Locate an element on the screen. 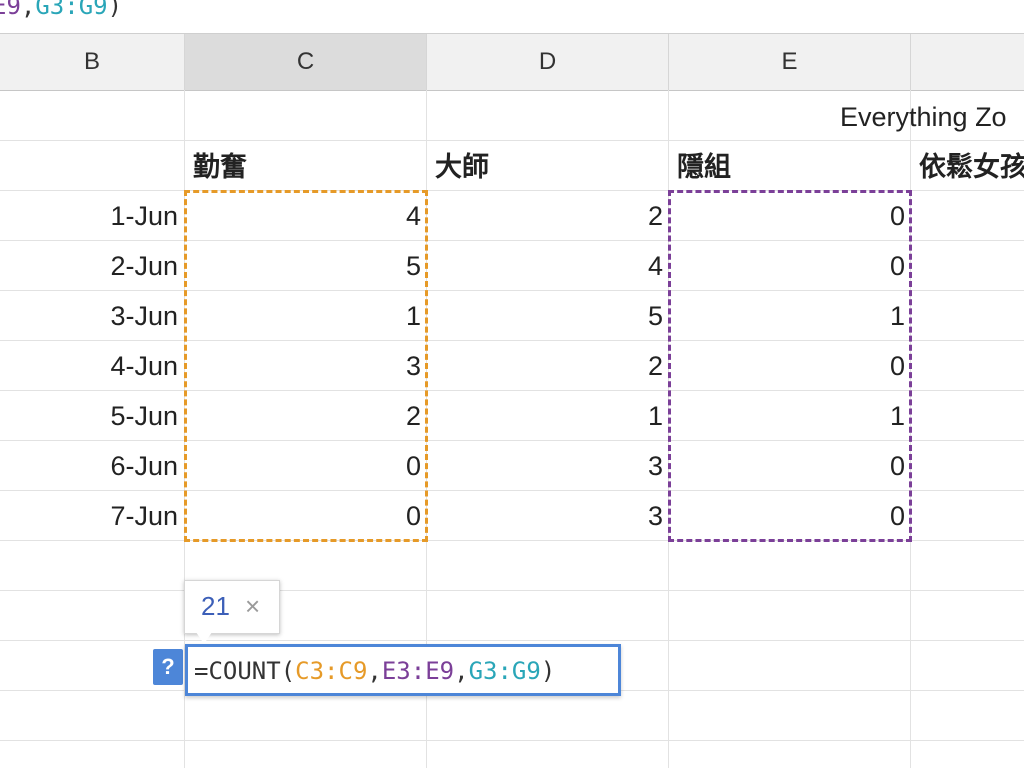  column-header-row: B C D E is located at coordinates (512, 62).